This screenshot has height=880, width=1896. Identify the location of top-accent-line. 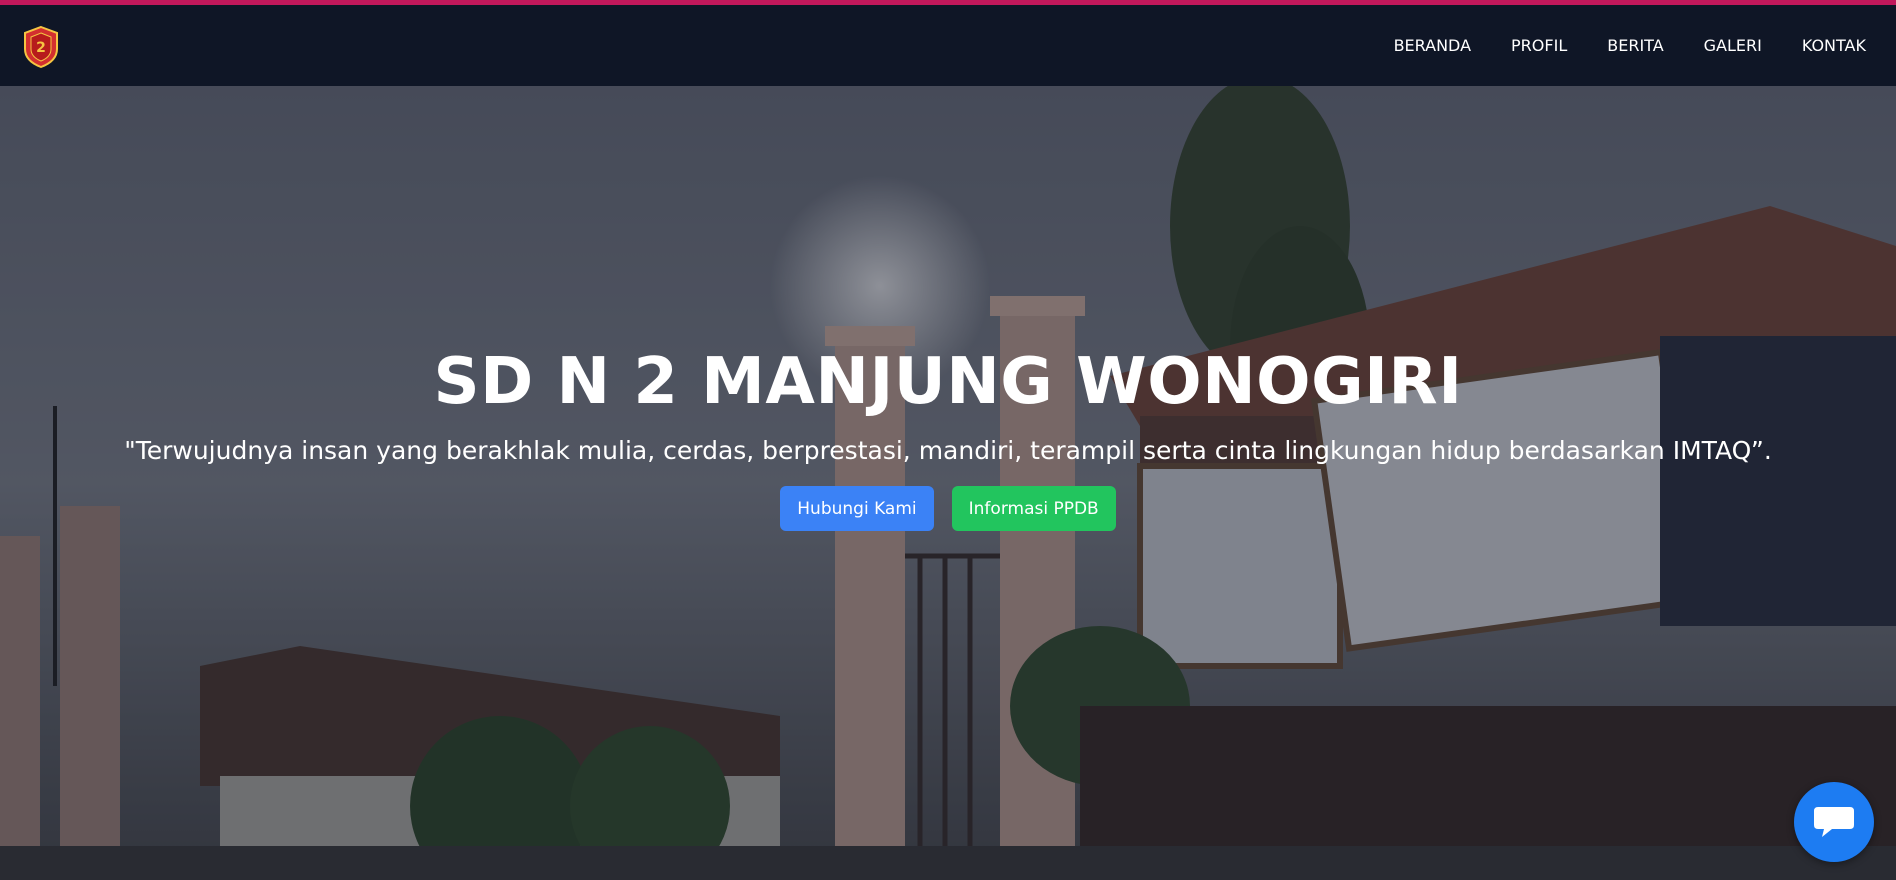
(948, 2).